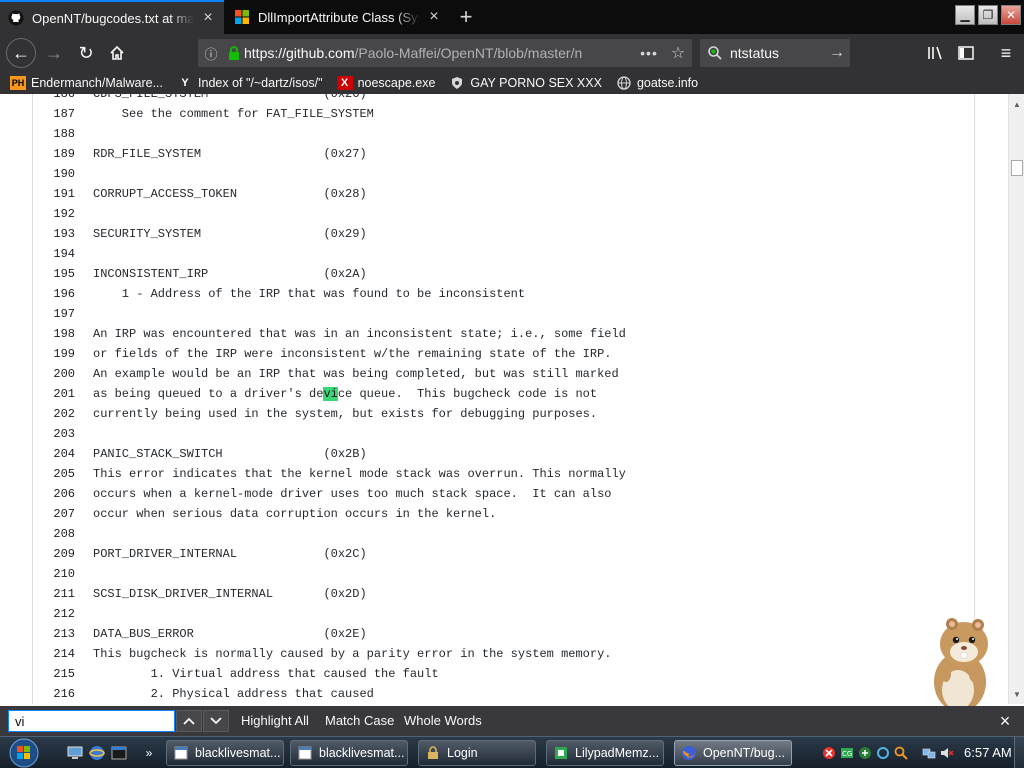 The height and width of the screenshot is (768, 1024). Describe the element at coordinates (54, 99) in the screenshot. I see `line-number: 186` at that location.